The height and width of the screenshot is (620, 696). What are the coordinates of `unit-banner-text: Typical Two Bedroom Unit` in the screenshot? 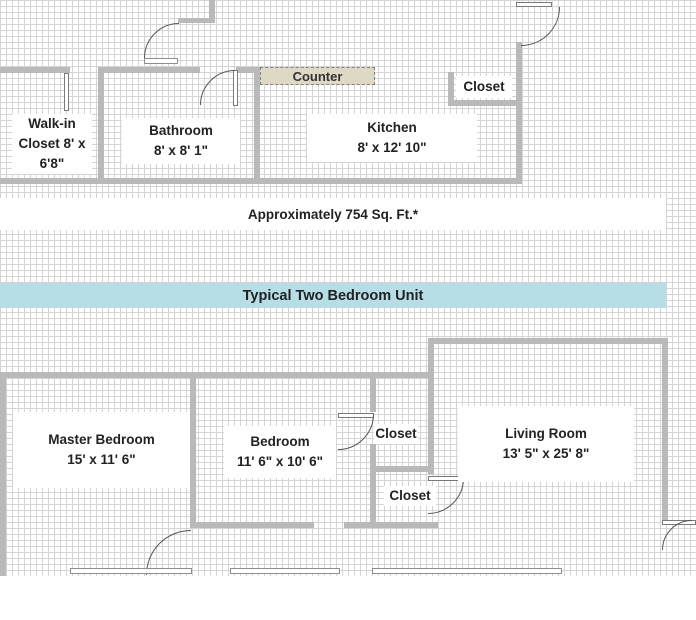 It's located at (333, 295).